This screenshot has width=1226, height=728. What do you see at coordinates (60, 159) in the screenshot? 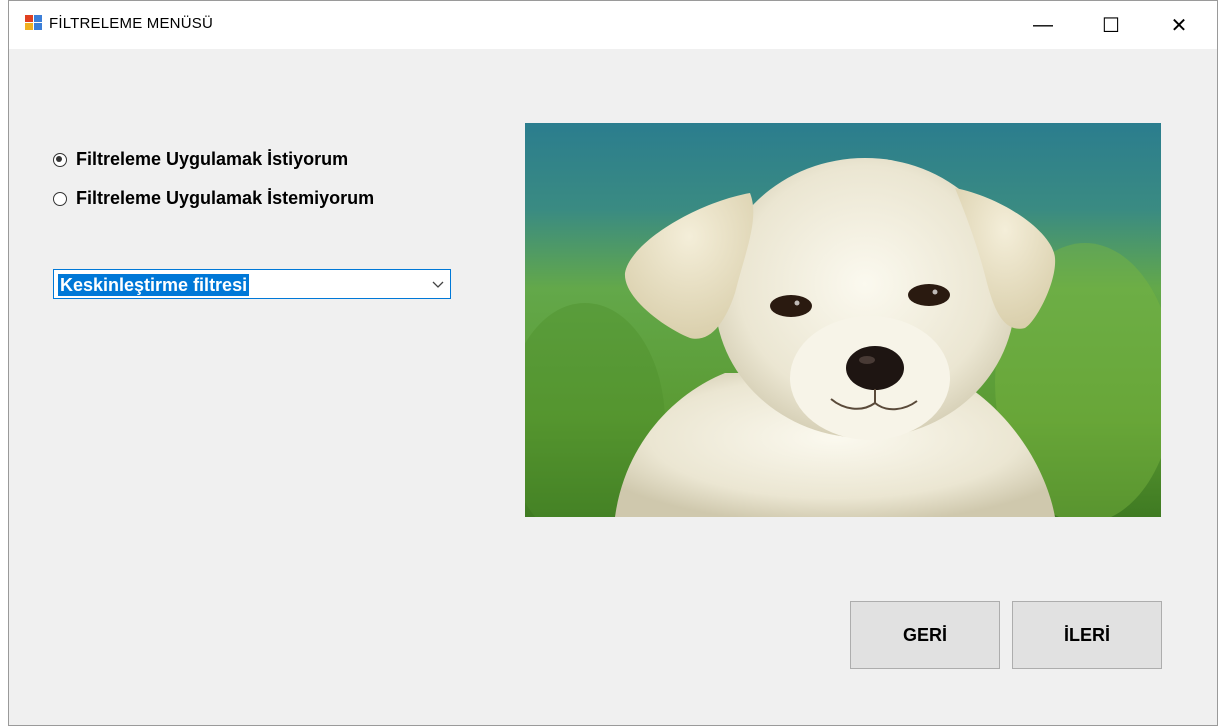
I see `radio-checked-icon` at bounding box center [60, 159].